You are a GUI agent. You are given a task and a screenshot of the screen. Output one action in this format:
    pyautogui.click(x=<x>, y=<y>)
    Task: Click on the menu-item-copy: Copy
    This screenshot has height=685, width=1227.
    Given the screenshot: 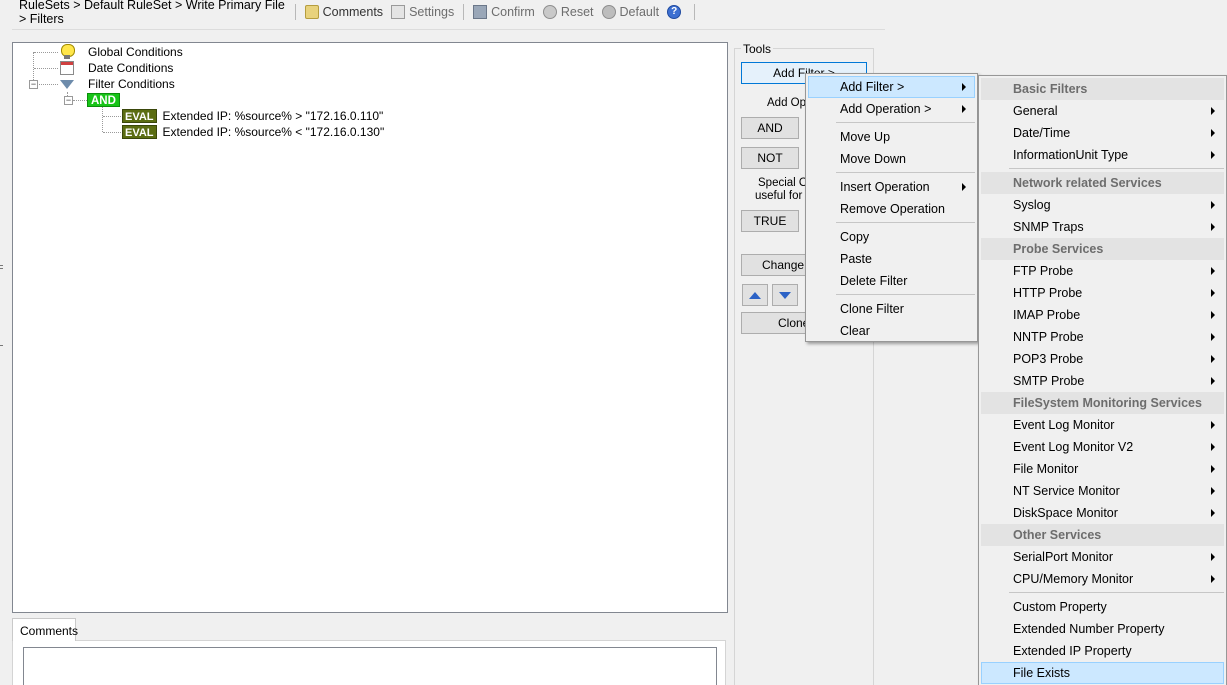 What is the action you would take?
    pyautogui.click(x=891, y=237)
    